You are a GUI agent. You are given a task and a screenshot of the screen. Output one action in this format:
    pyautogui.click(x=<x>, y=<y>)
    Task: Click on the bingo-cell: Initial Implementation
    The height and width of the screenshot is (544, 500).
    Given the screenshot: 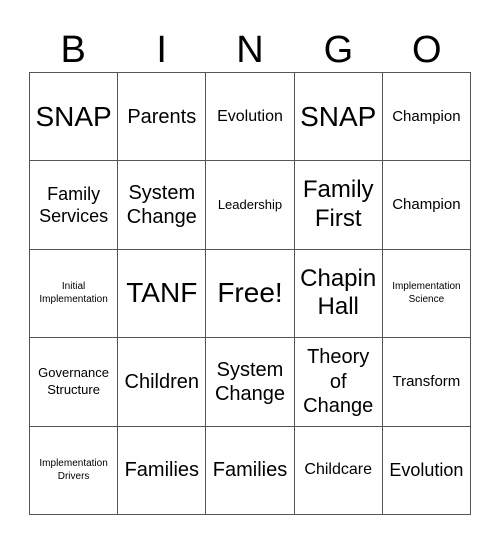 What is the action you would take?
    pyautogui.click(x=74, y=294)
    